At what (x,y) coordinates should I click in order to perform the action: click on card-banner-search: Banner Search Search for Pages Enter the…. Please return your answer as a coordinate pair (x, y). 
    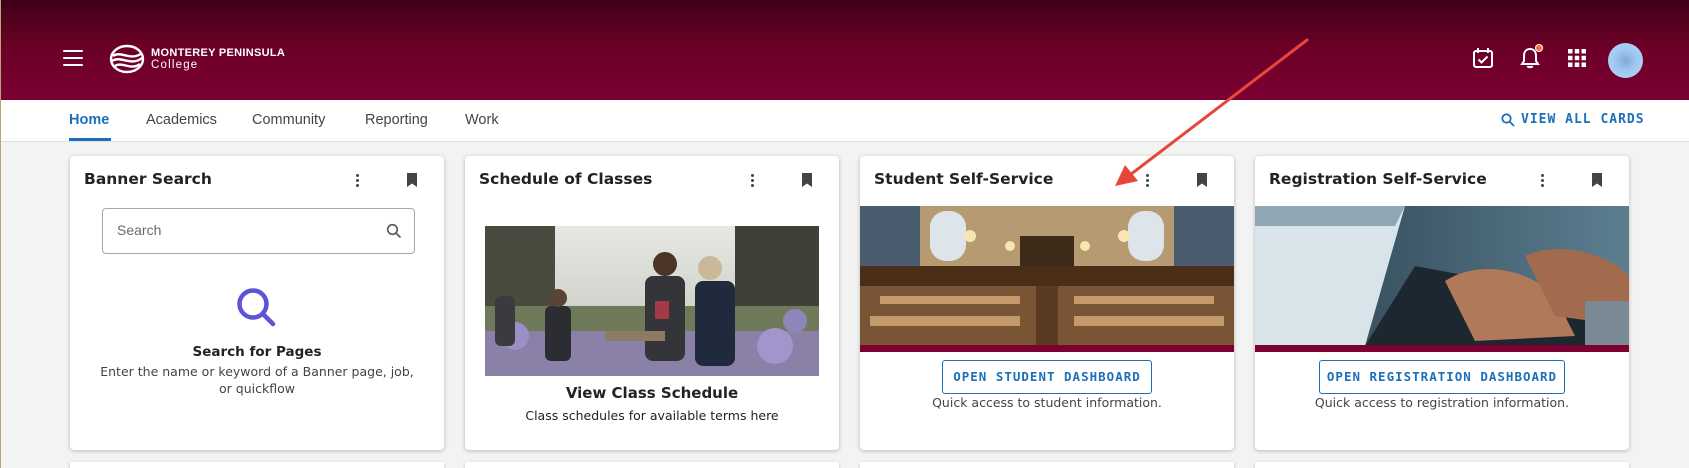
    Looking at the image, I should click on (257, 303).